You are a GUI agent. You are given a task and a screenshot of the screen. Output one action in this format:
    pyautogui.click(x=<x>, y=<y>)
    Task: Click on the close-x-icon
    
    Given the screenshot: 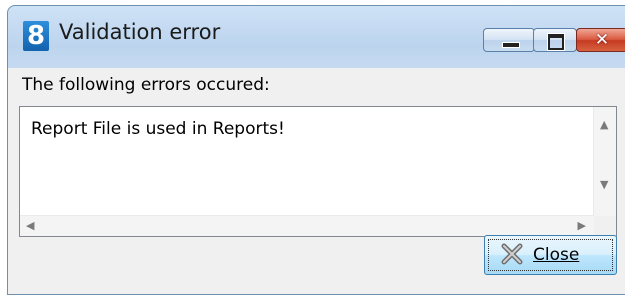 What is the action you would take?
    pyautogui.click(x=512, y=254)
    